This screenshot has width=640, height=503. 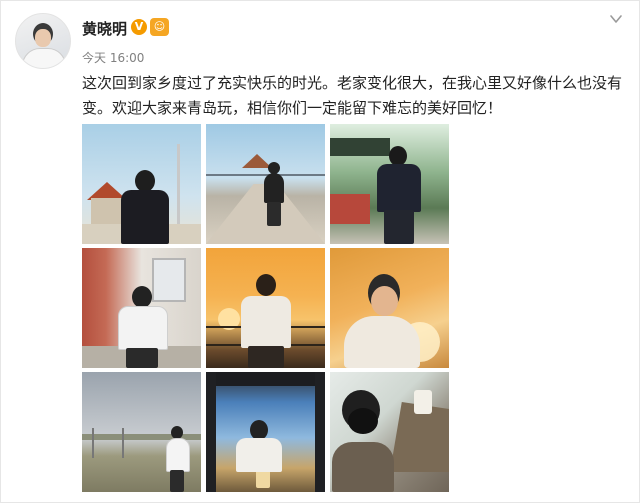 What do you see at coordinates (104, 28) in the screenshot?
I see `username: 黄晓明` at bounding box center [104, 28].